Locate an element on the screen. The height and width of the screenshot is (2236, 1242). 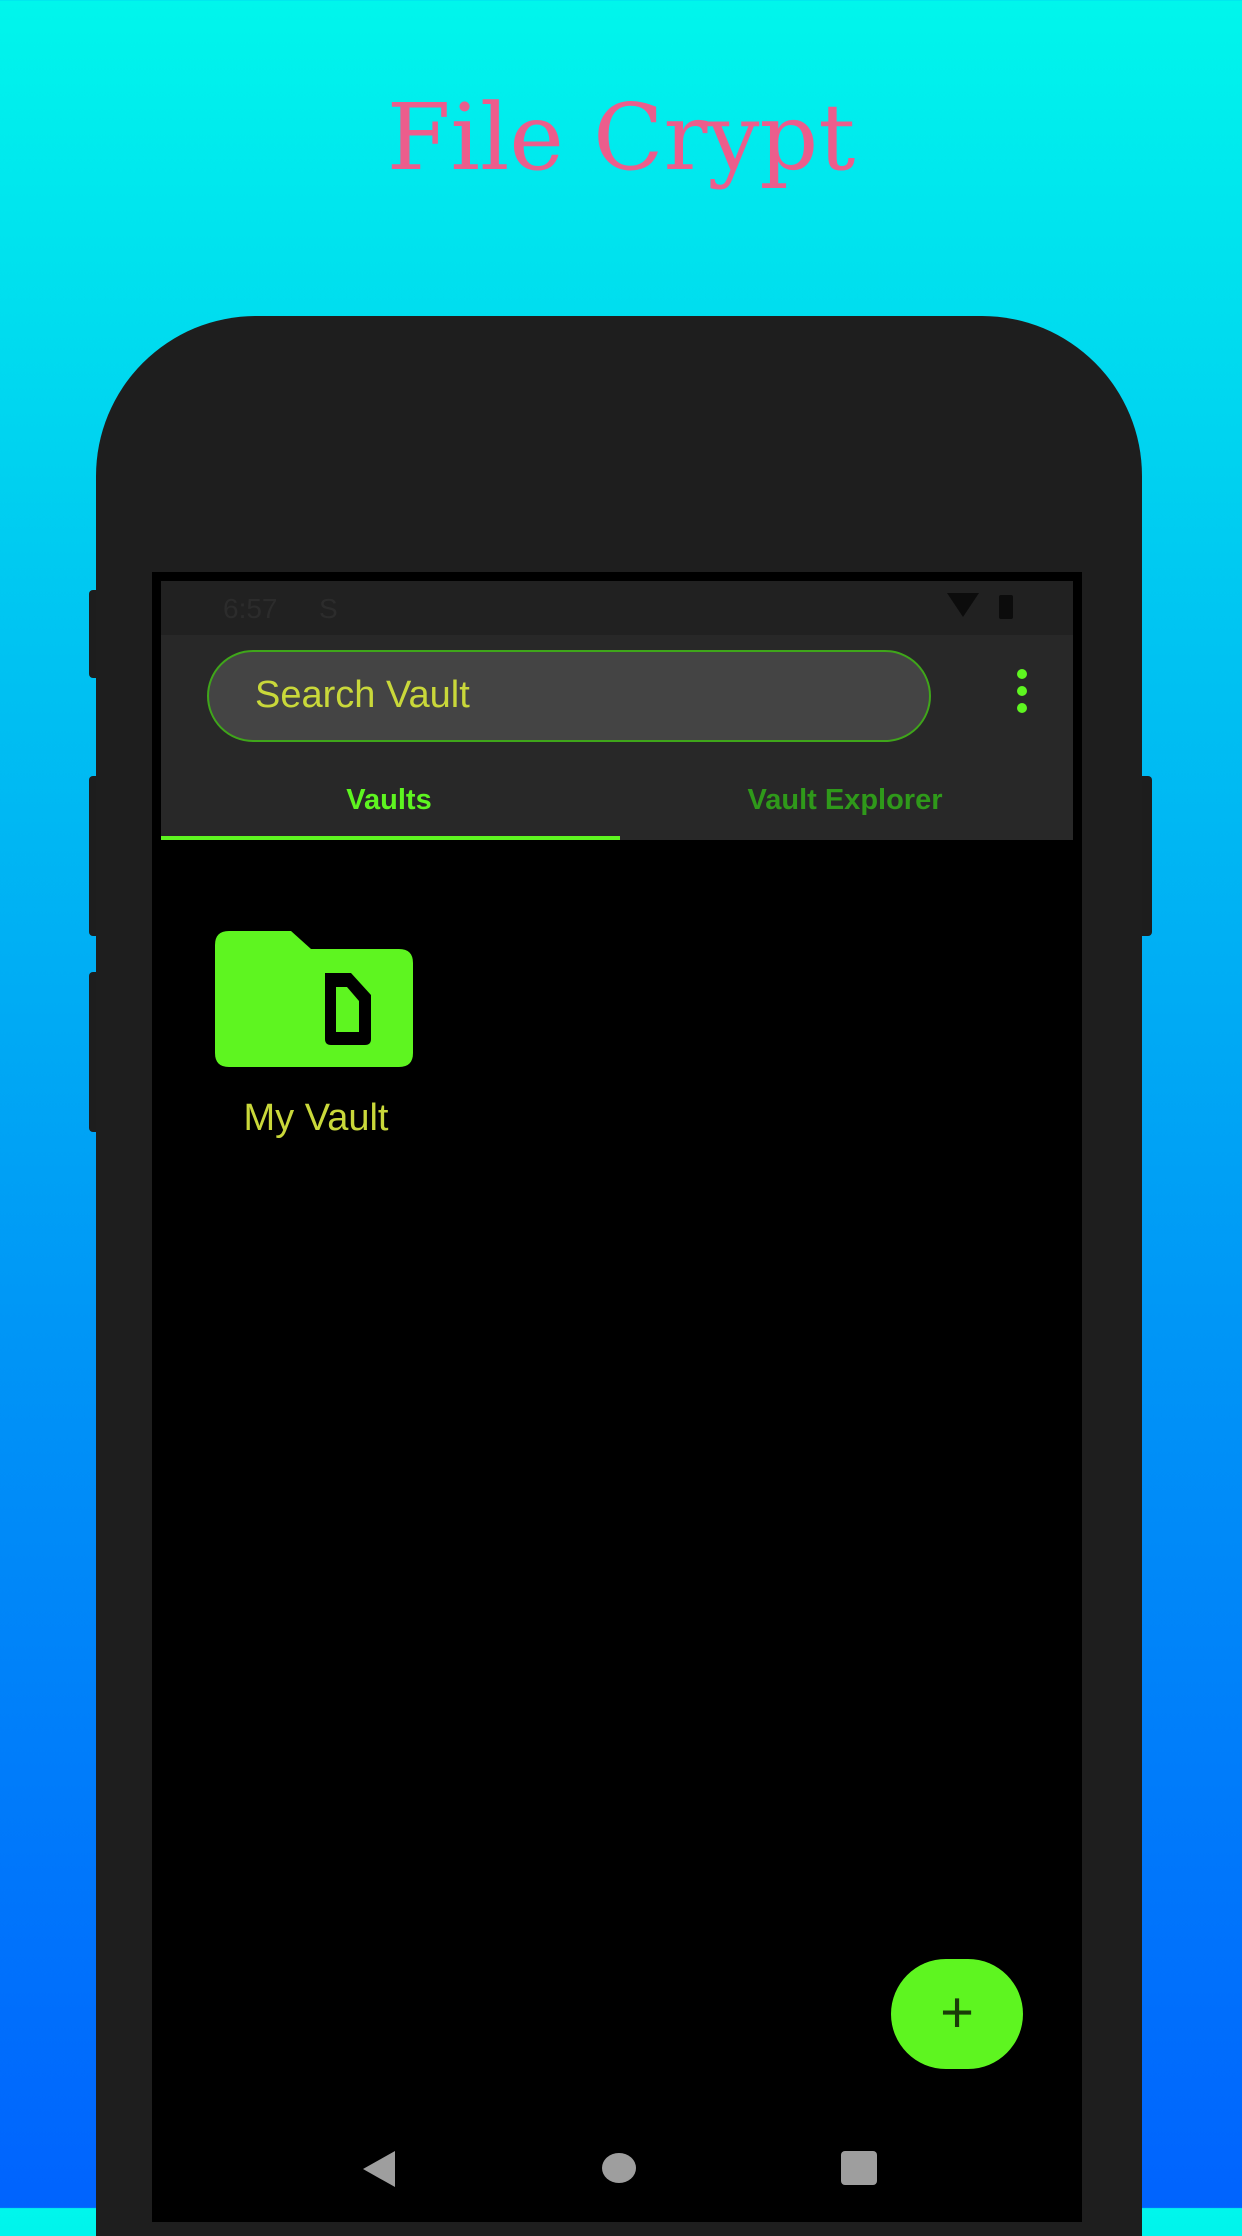
search-placeholder: Search Vault is located at coordinates (362, 695).